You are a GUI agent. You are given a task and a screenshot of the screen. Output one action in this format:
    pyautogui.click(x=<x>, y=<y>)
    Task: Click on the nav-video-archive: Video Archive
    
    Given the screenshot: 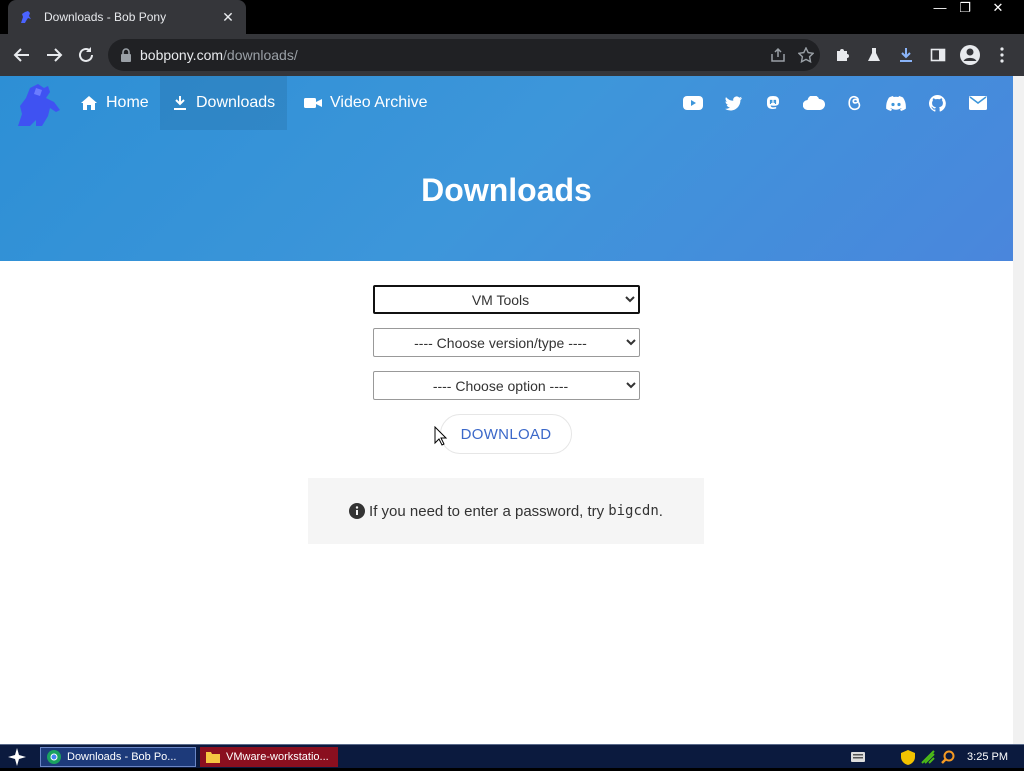 What is the action you would take?
    pyautogui.click(x=366, y=103)
    